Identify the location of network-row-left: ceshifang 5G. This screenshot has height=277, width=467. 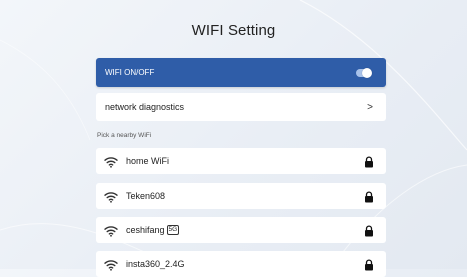
(142, 230).